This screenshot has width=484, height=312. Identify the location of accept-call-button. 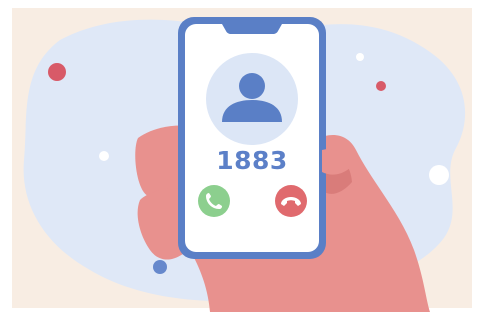
(214, 201).